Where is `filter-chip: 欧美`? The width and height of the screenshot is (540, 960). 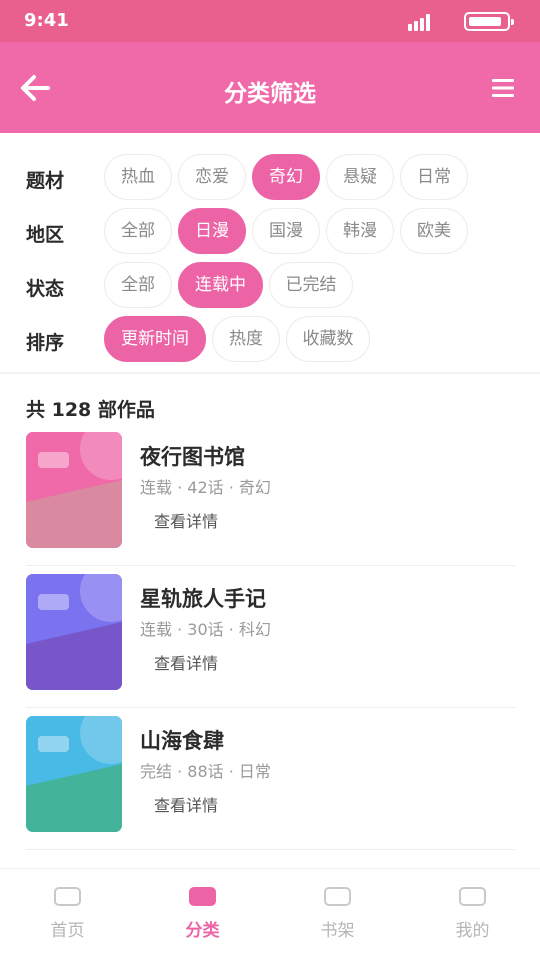 filter-chip: 欧美 is located at coordinates (434, 231).